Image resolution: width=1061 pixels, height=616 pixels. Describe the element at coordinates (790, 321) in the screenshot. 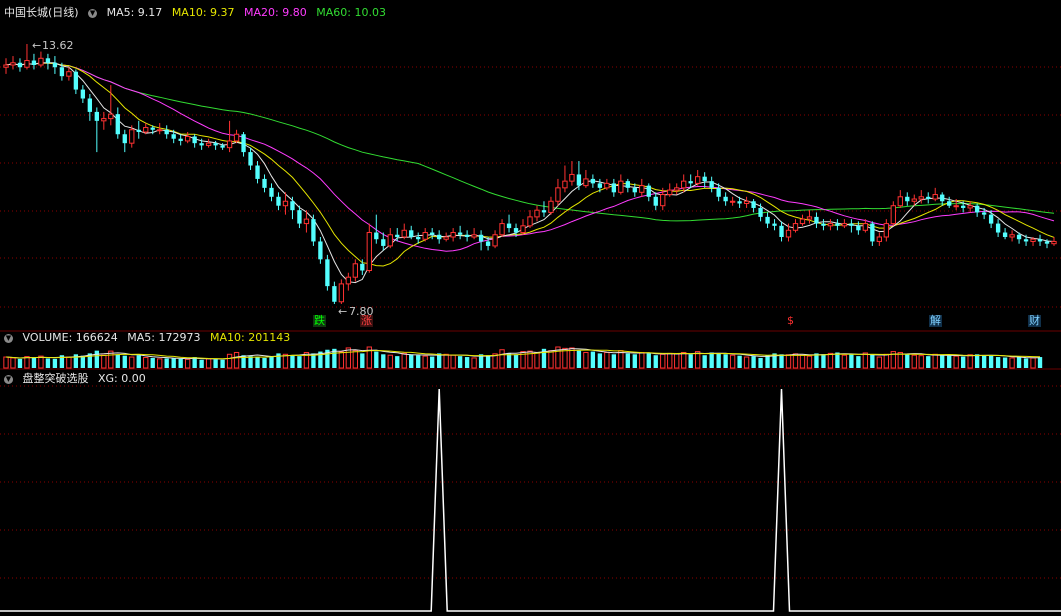

I see `event-marker-dollar: $` at that location.